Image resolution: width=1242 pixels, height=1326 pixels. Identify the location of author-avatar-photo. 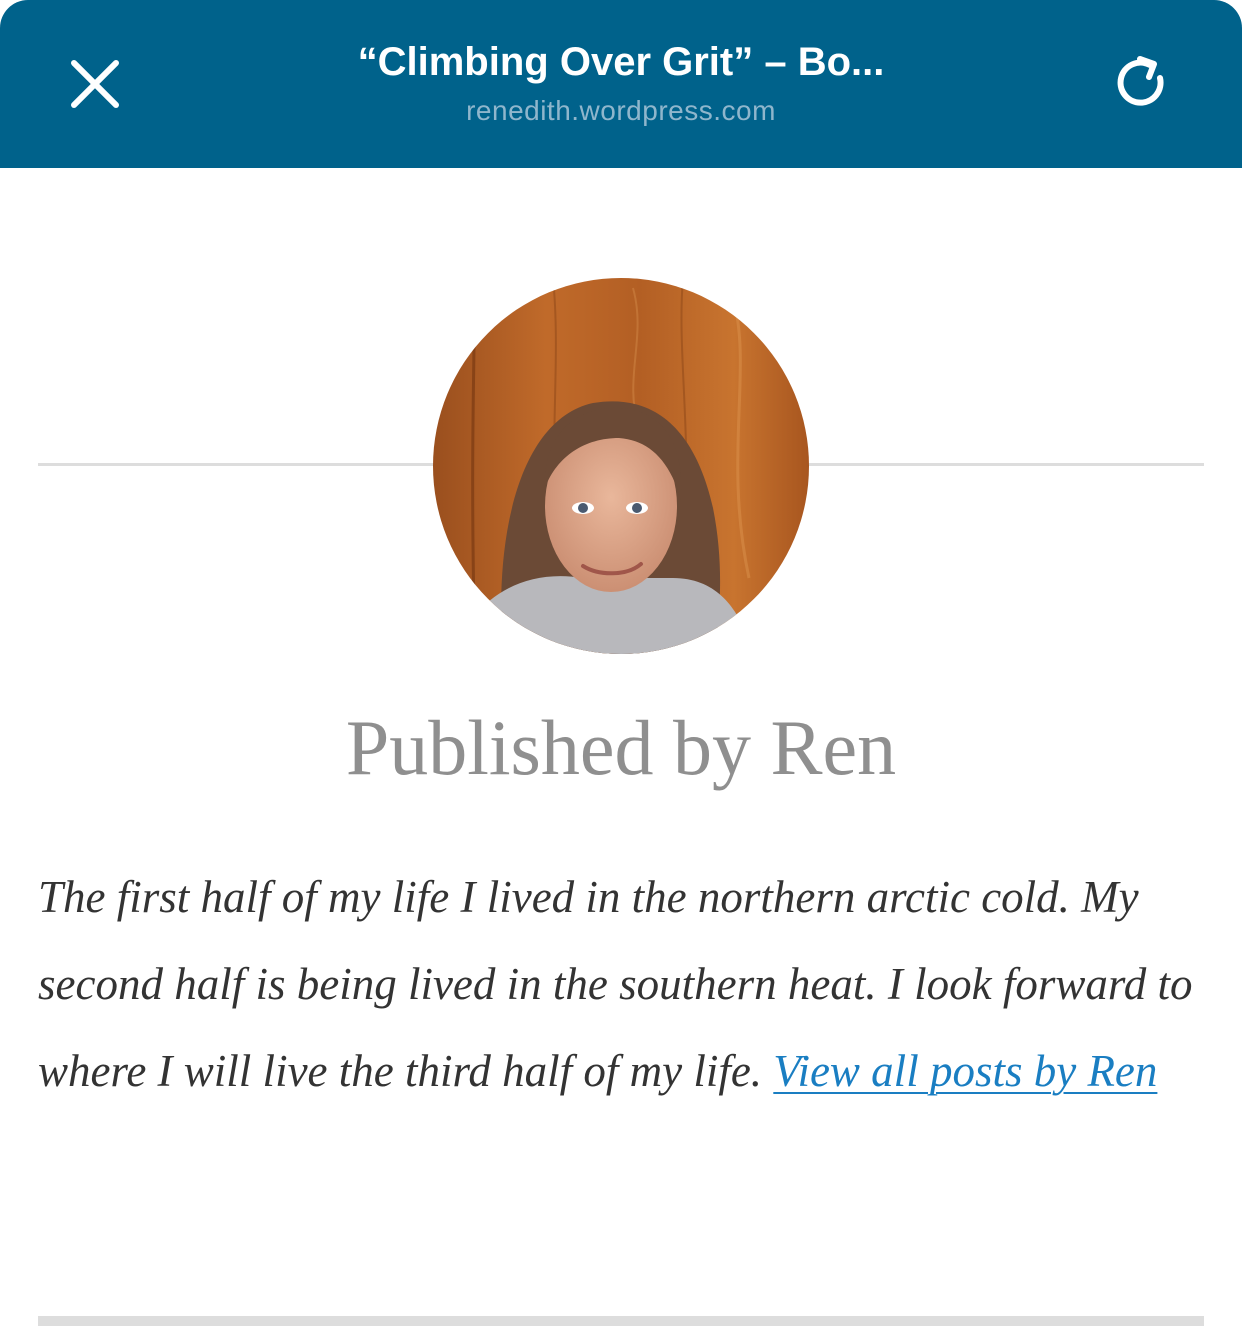
(621, 466).